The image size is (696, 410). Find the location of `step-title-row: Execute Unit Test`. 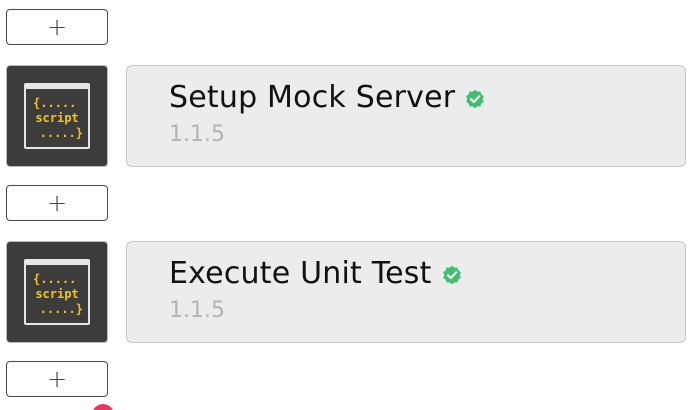

step-title-row: Execute Unit Test is located at coordinates (315, 273).